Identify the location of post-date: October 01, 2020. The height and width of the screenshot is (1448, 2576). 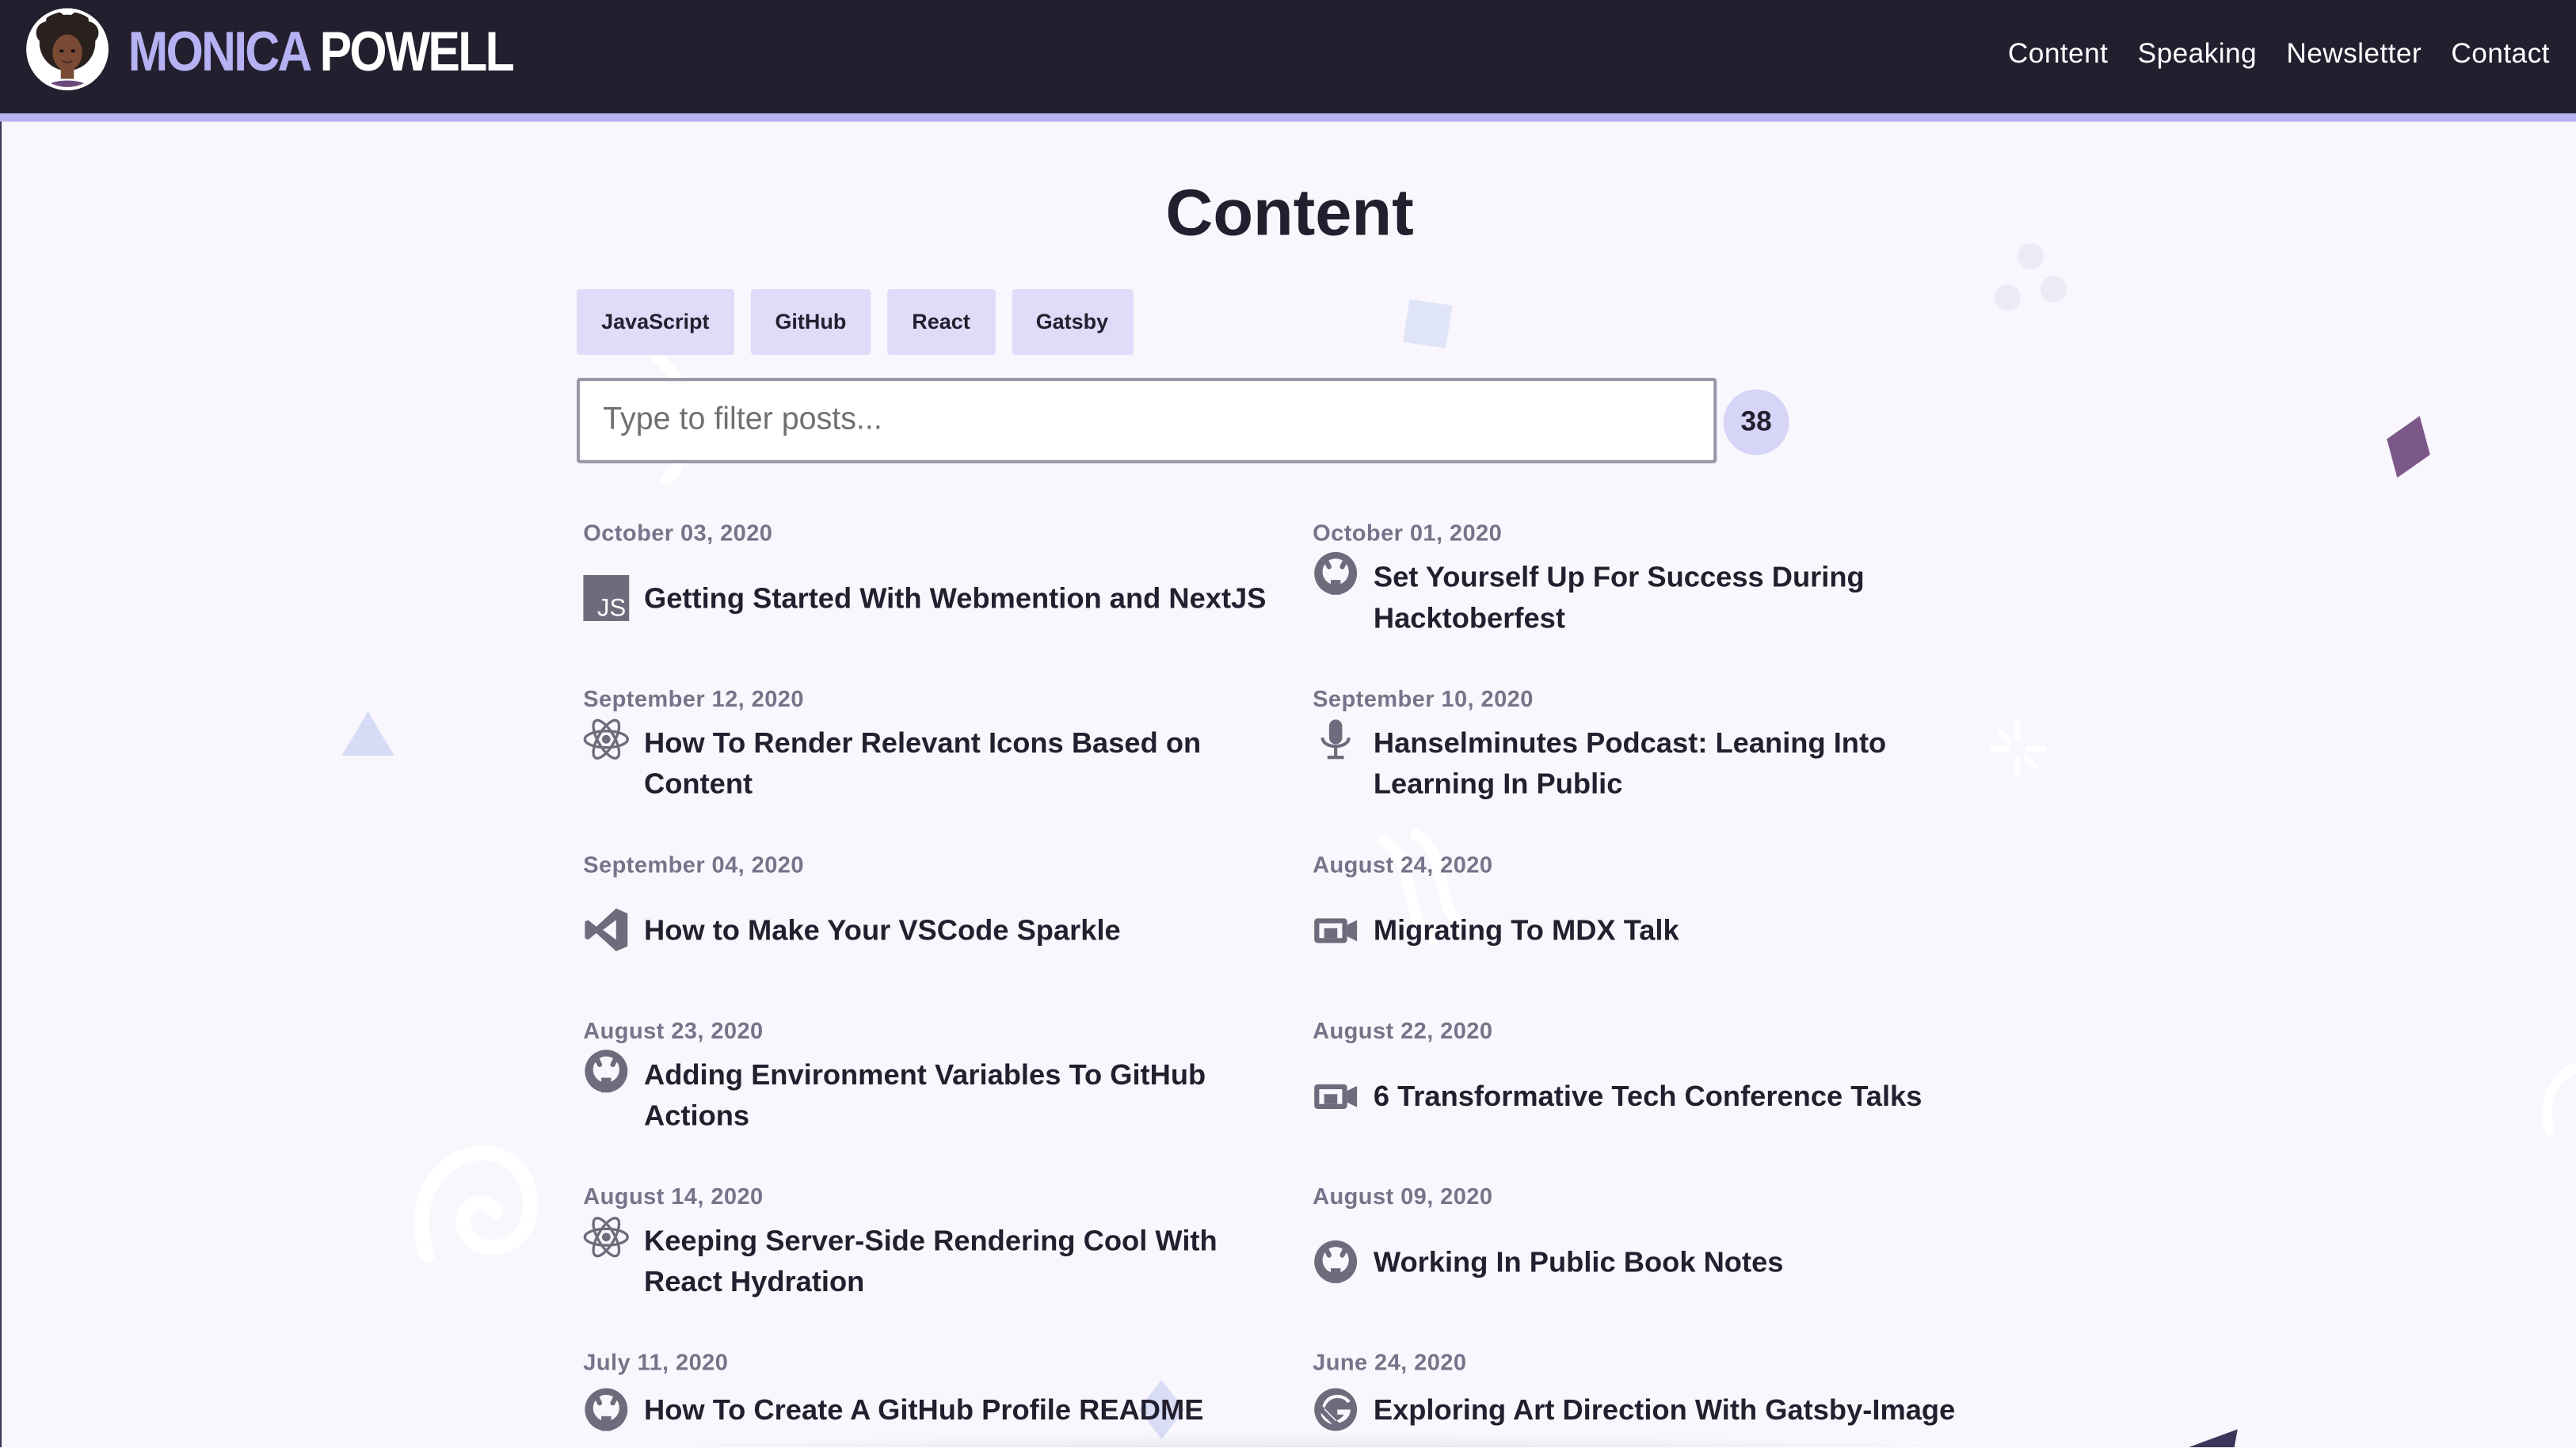
(1408, 533).